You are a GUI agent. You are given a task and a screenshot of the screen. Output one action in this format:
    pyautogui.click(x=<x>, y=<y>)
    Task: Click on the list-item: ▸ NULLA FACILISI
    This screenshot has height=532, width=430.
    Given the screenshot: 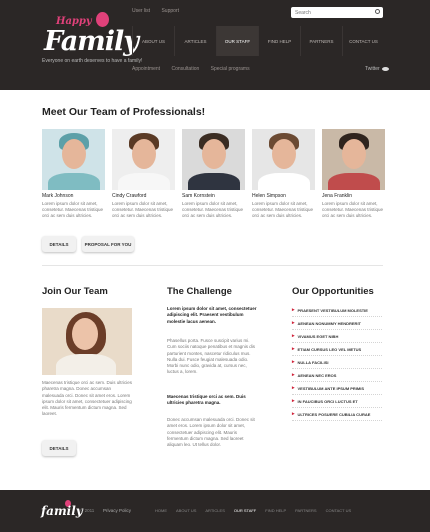 What is the action you would take?
    pyautogui.click(x=337, y=362)
    